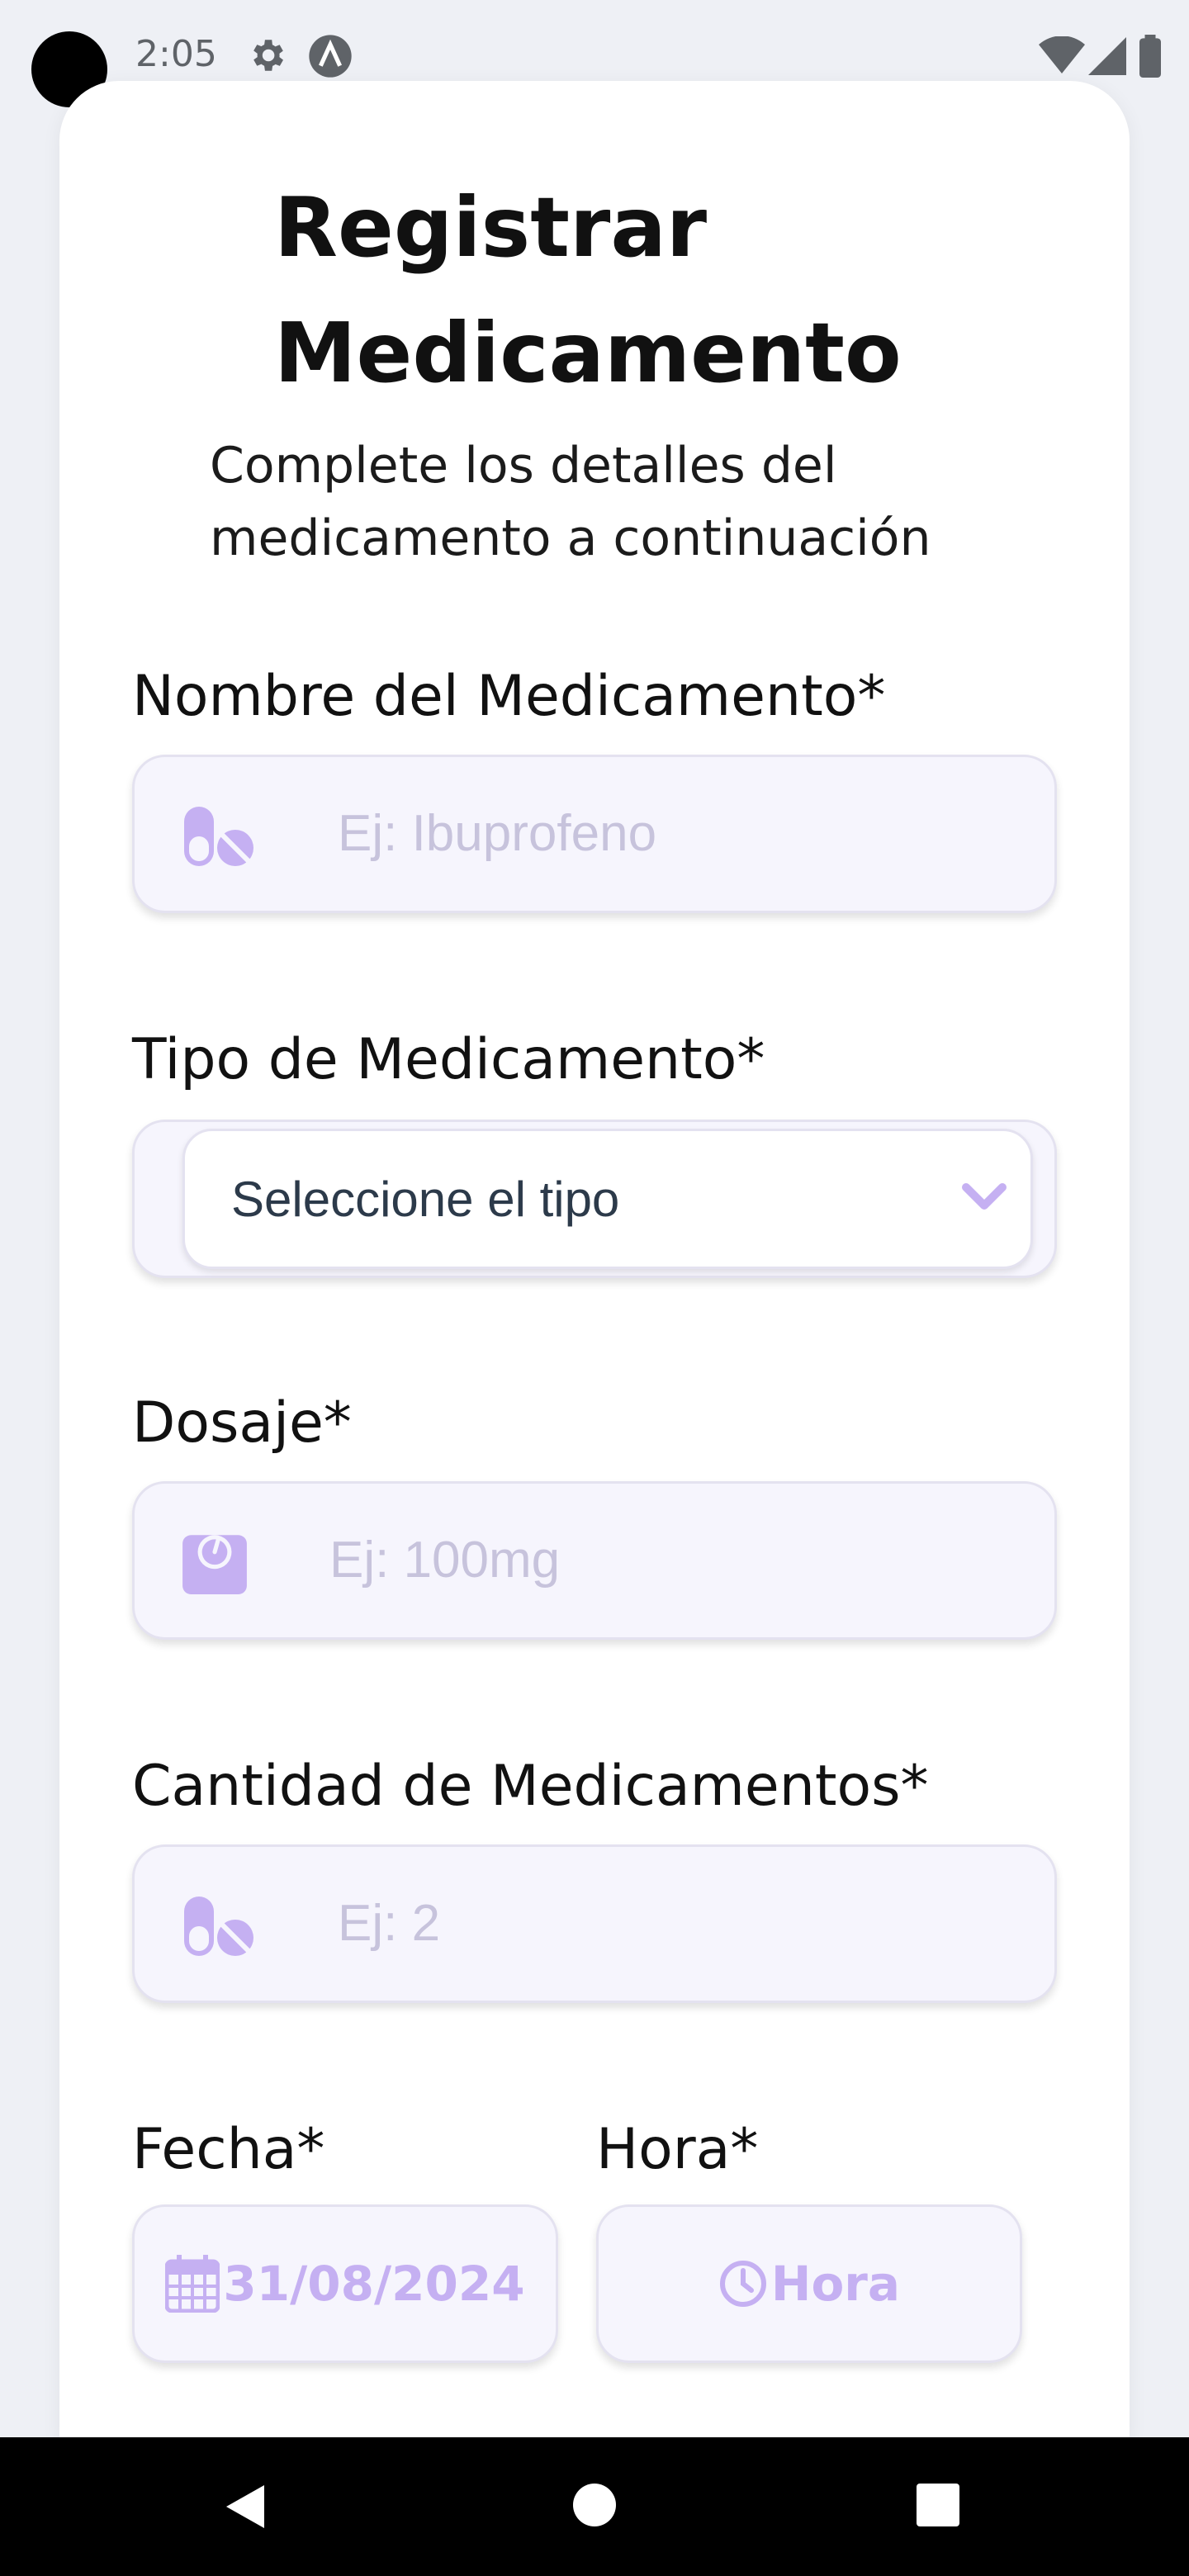 Image resolution: width=1189 pixels, height=2576 pixels. What do you see at coordinates (588, 353) in the screenshot?
I see `title-line-2: Medicamento` at bounding box center [588, 353].